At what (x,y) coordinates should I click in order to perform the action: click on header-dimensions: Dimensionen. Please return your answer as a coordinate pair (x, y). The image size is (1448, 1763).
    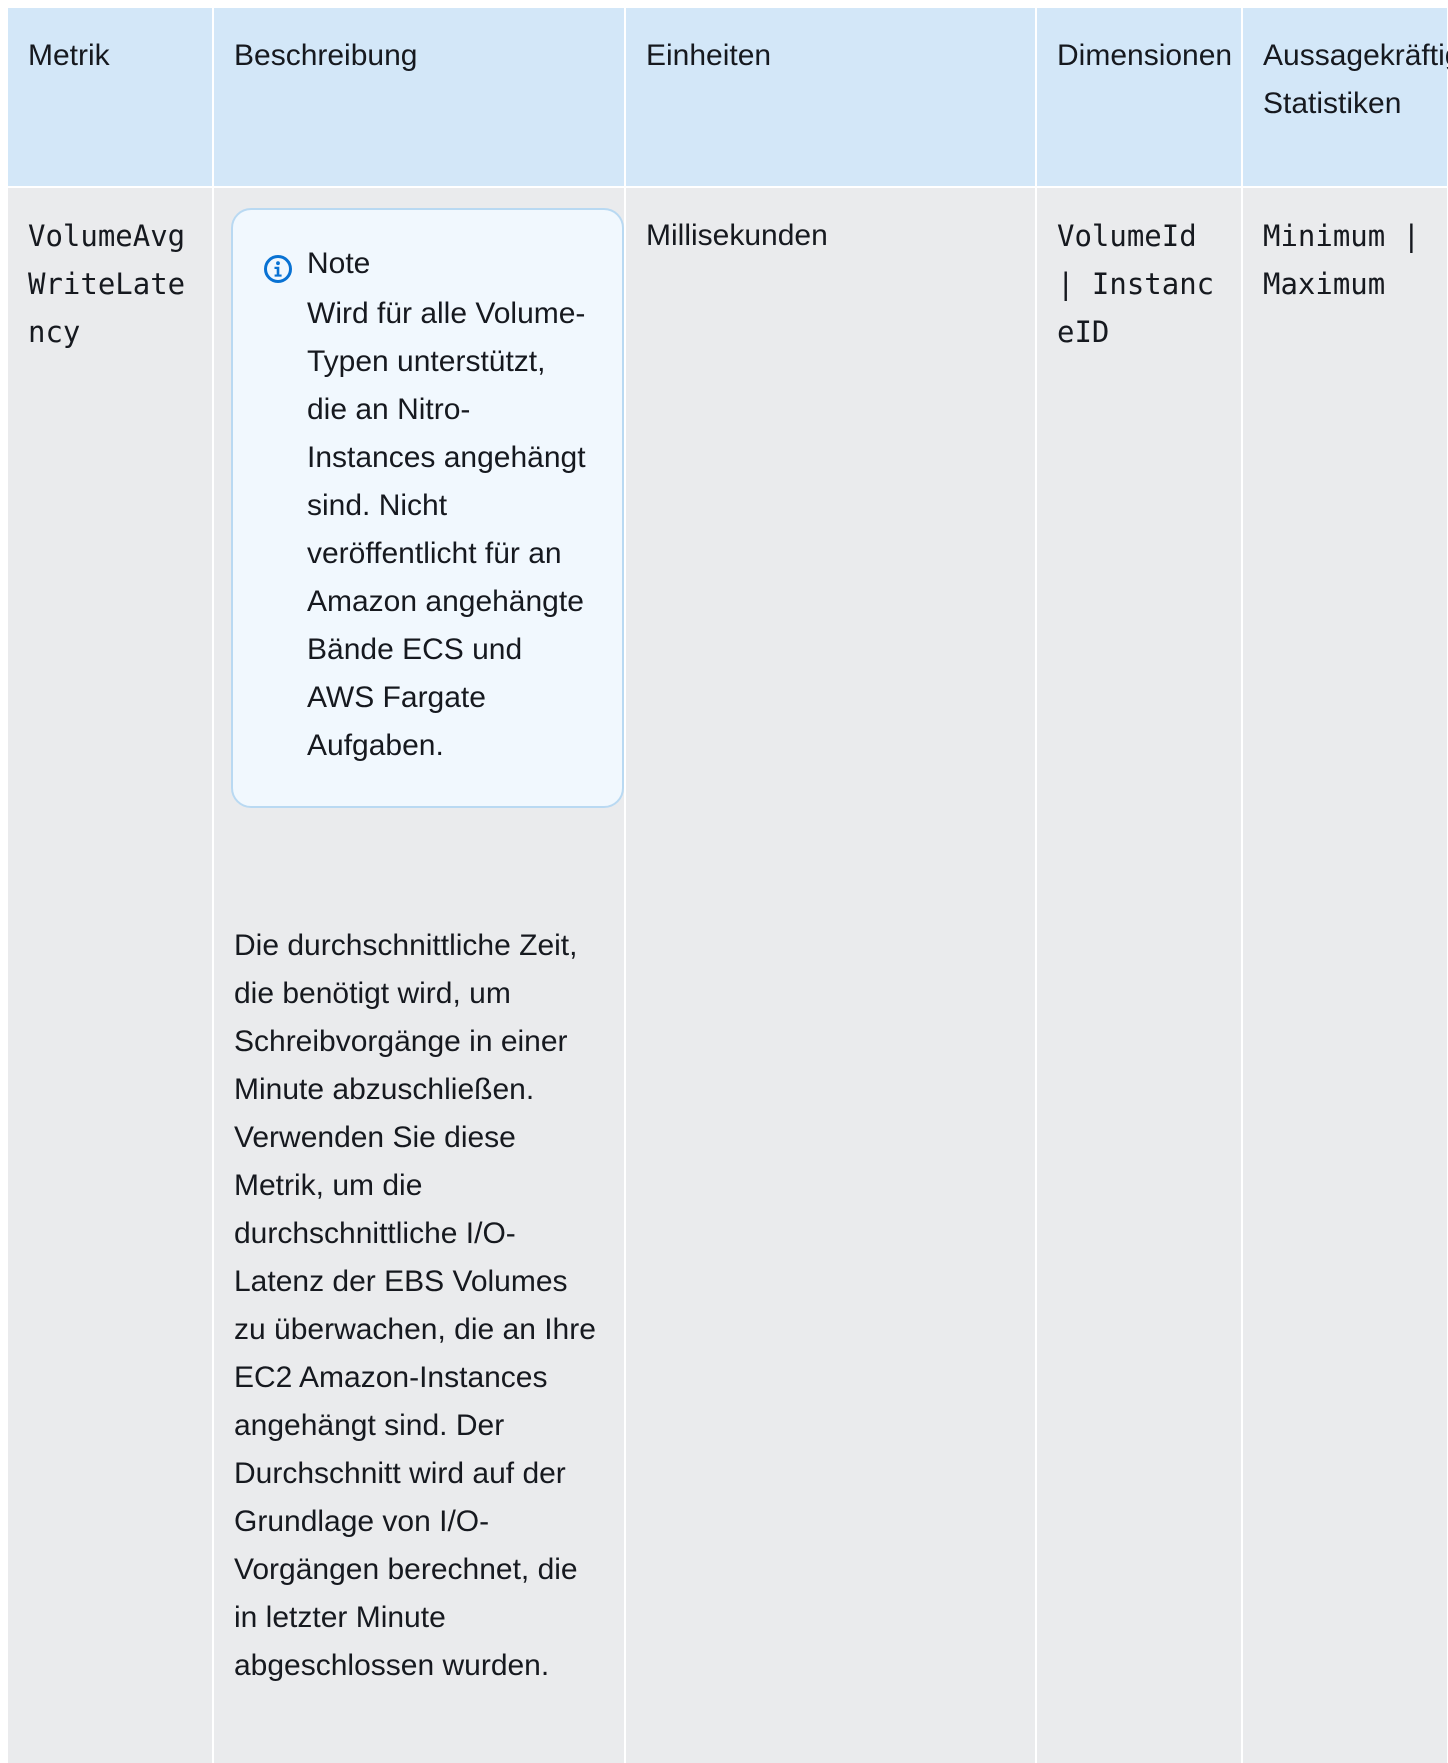
    Looking at the image, I should click on (1139, 98).